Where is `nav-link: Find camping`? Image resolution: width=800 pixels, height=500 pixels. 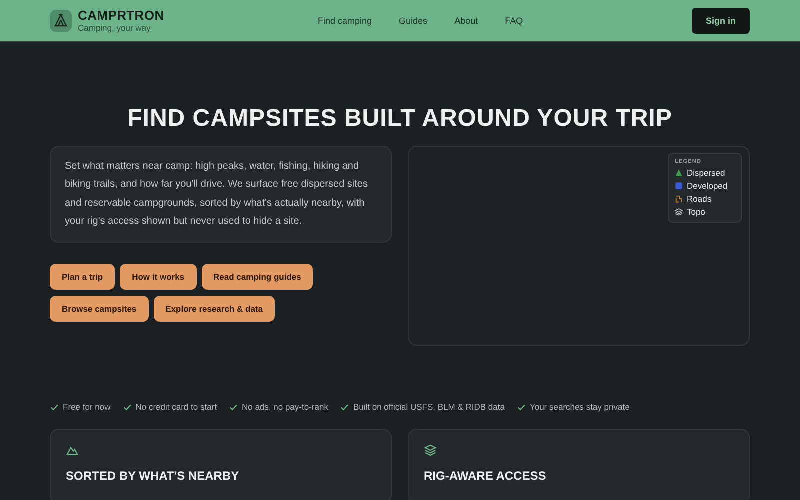
nav-link: Find camping is located at coordinates (345, 21).